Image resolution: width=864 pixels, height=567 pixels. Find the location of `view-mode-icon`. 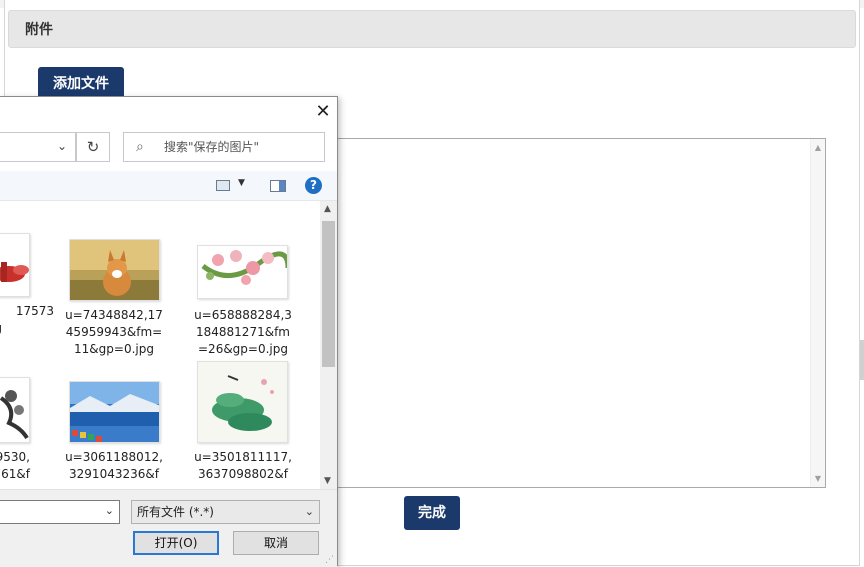

view-mode-icon is located at coordinates (223, 185).